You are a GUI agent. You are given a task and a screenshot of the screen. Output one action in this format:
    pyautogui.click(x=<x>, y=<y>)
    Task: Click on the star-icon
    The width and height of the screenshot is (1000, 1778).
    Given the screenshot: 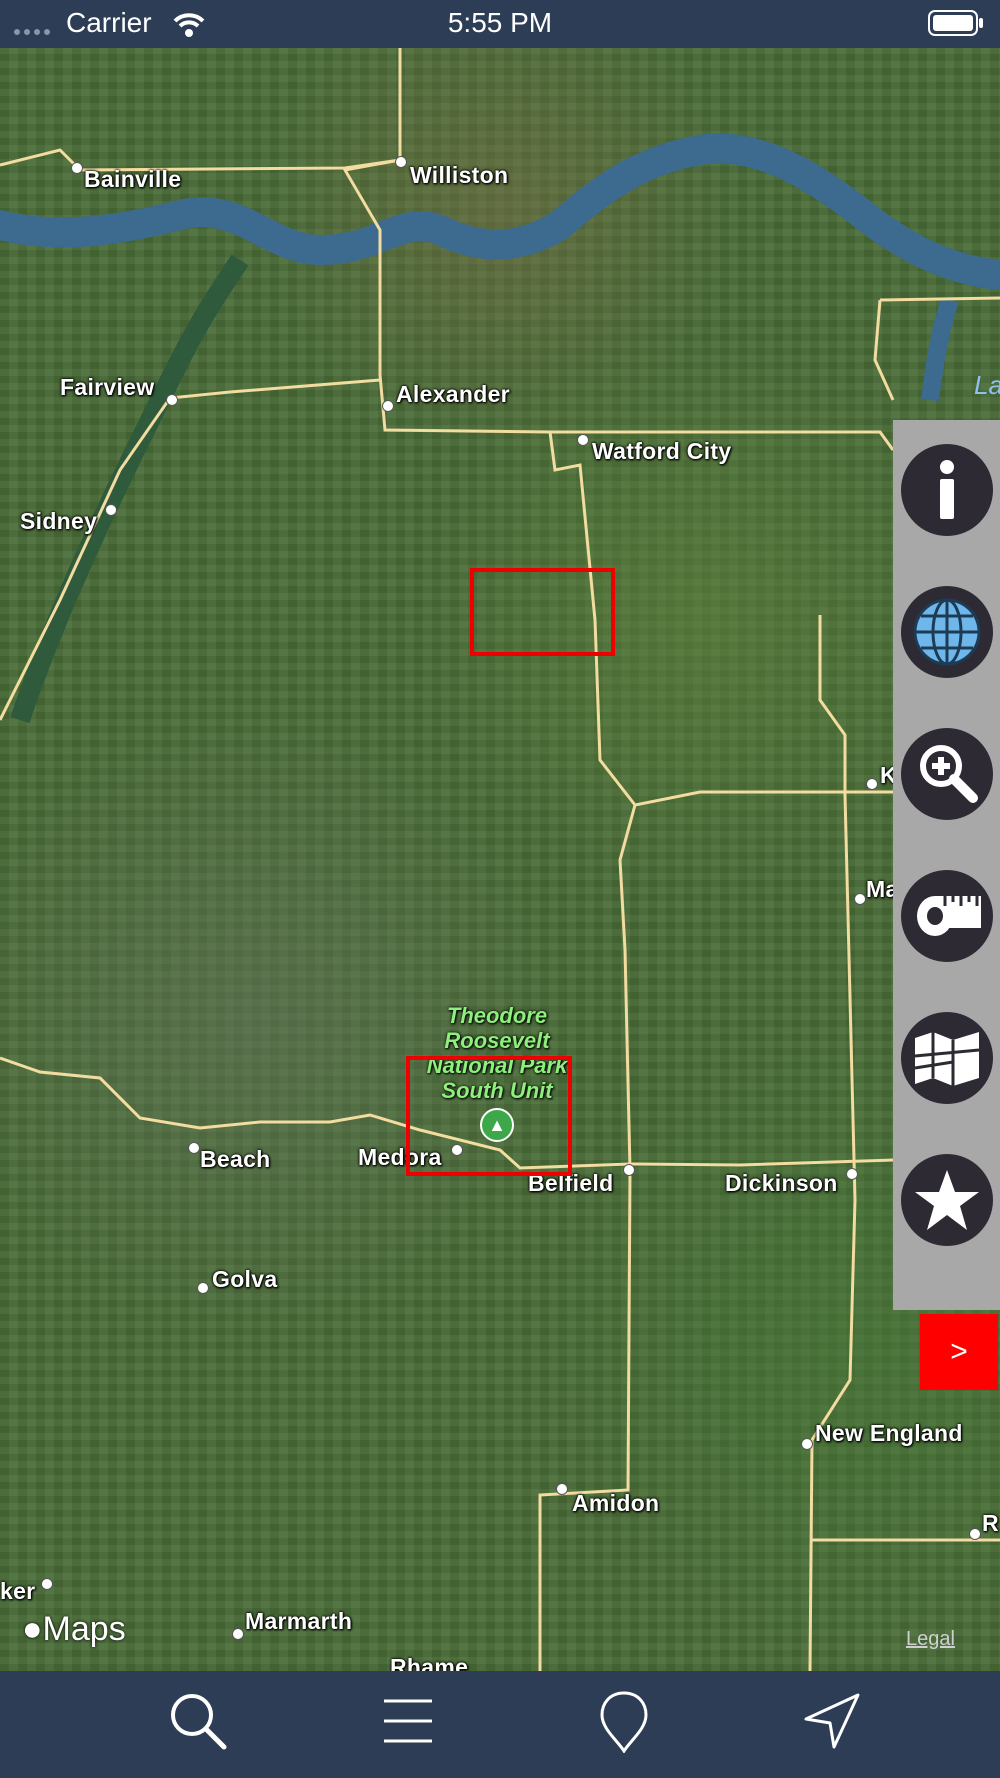 What is the action you would take?
    pyautogui.click(x=947, y=1200)
    